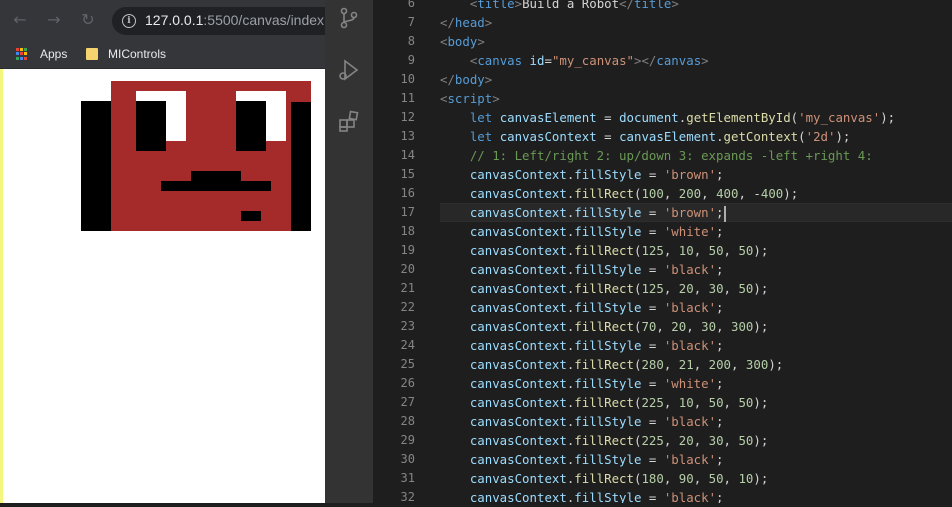 The image size is (952, 507). Describe the element at coordinates (264, 20) in the screenshot. I see `url-path: :5500/canvas/index.h` at that location.